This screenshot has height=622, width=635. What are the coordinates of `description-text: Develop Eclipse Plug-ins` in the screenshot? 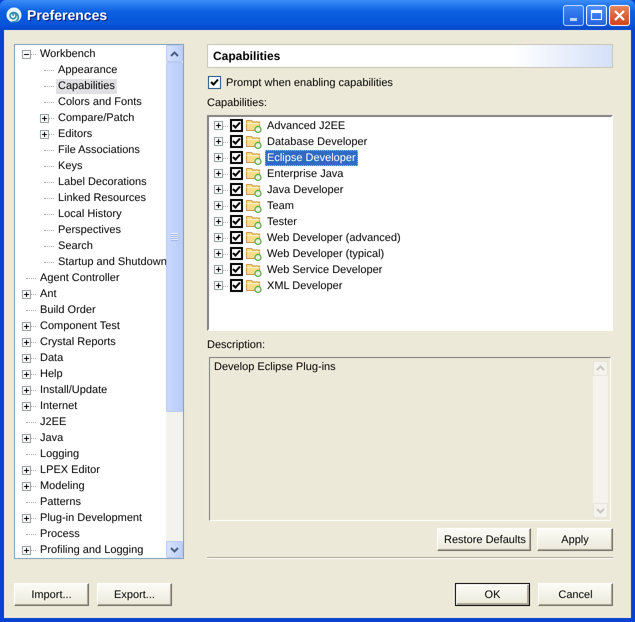 It's located at (275, 366).